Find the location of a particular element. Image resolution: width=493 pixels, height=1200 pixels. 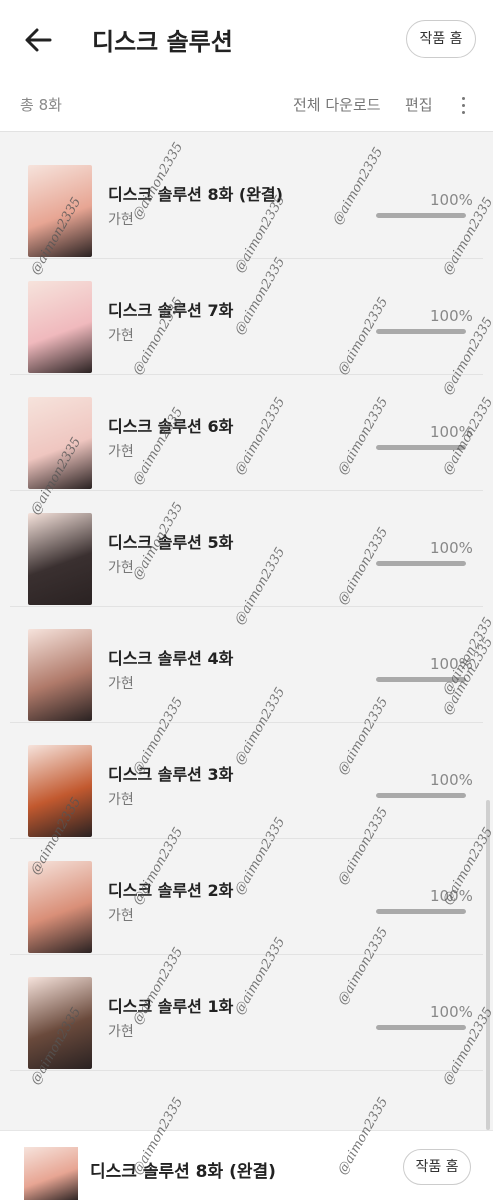

page-title: 디스크 솔루션 is located at coordinates (162, 42).